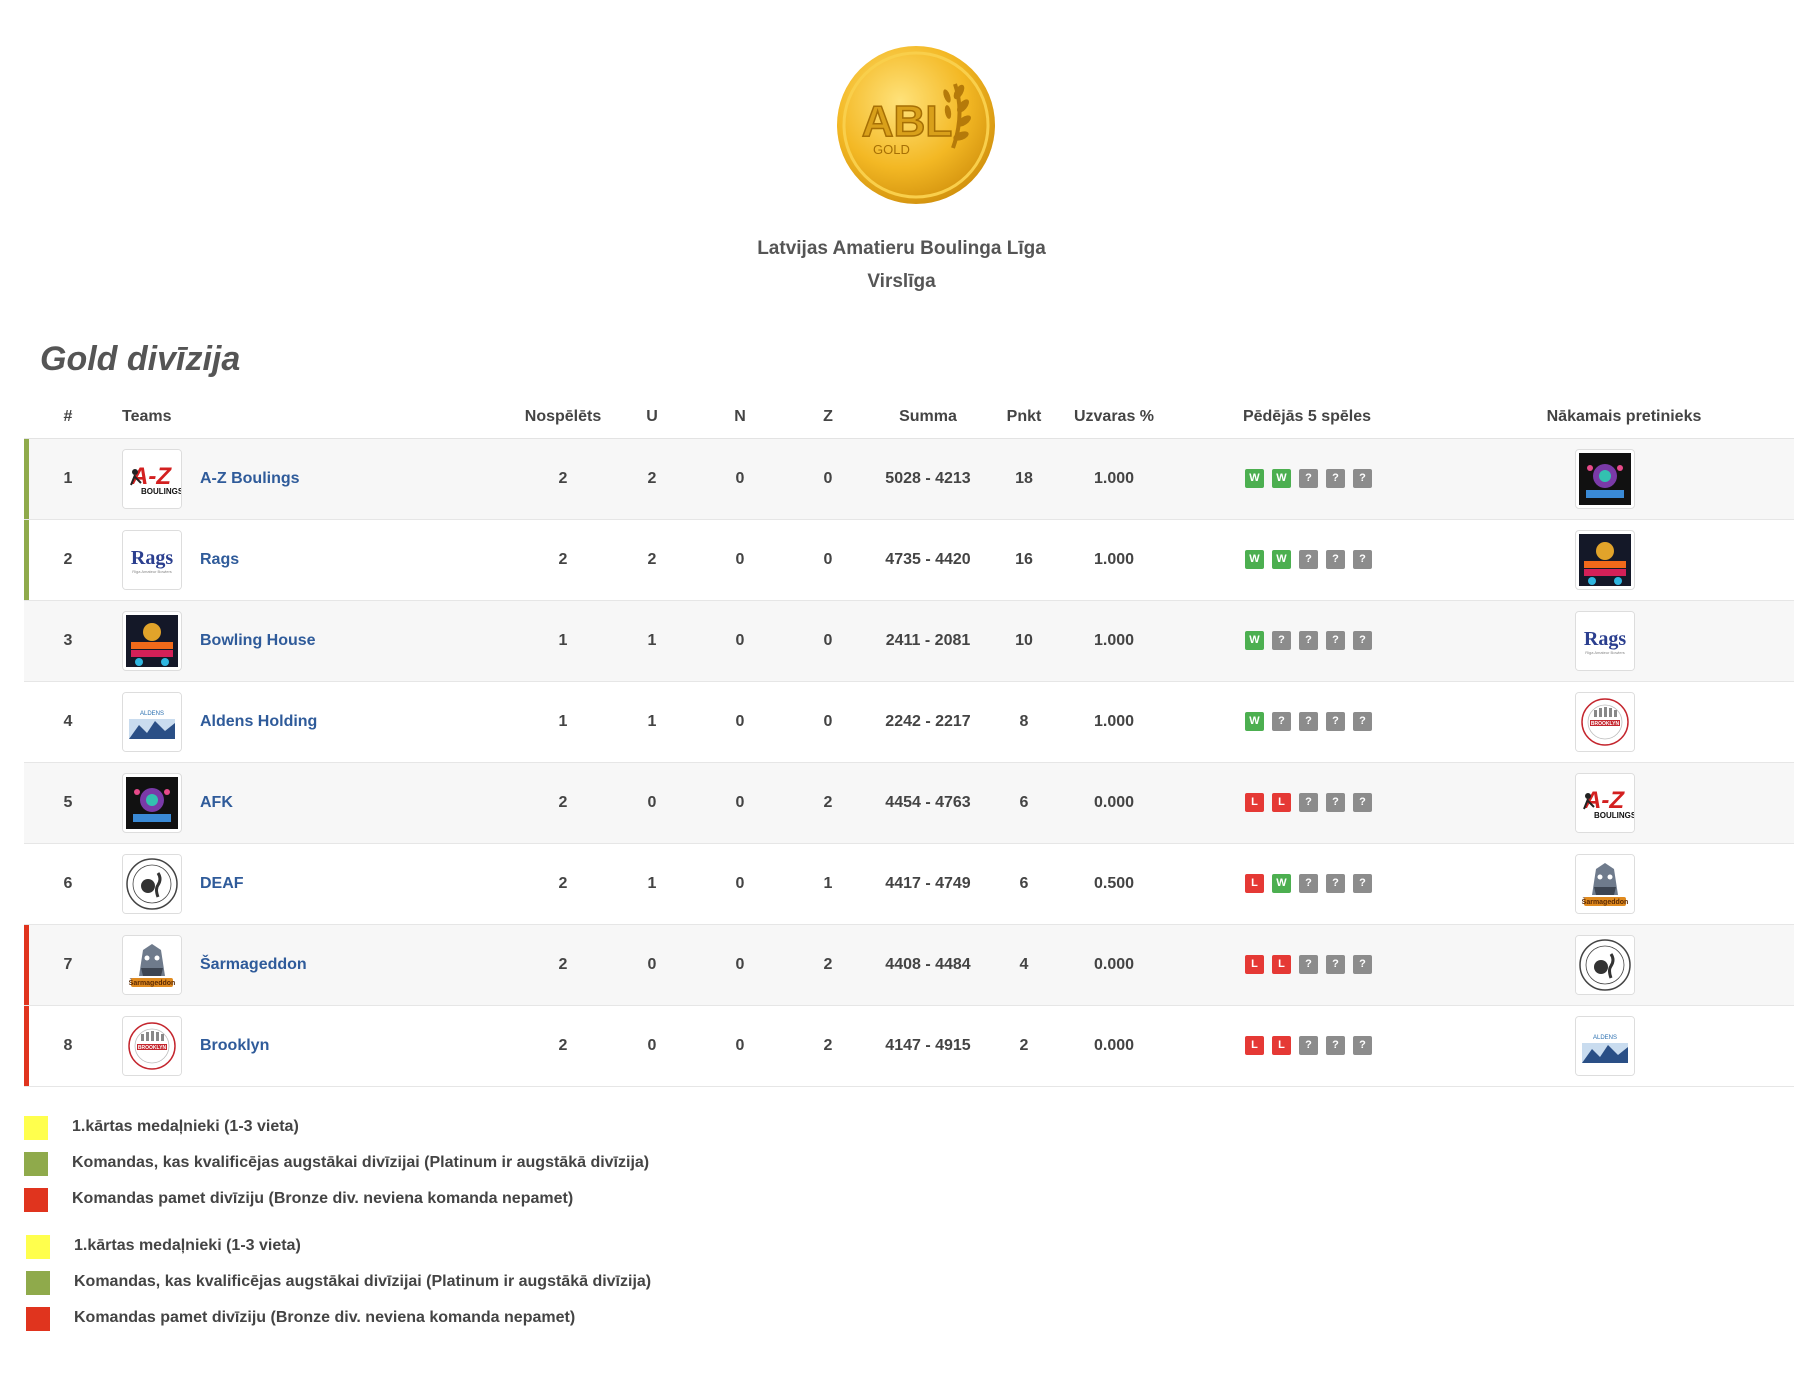 The height and width of the screenshot is (1377, 1803). Describe the element at coordinates (234, 1046) in the screenshot. I see `team-name-link: Brooklyn` at that location.